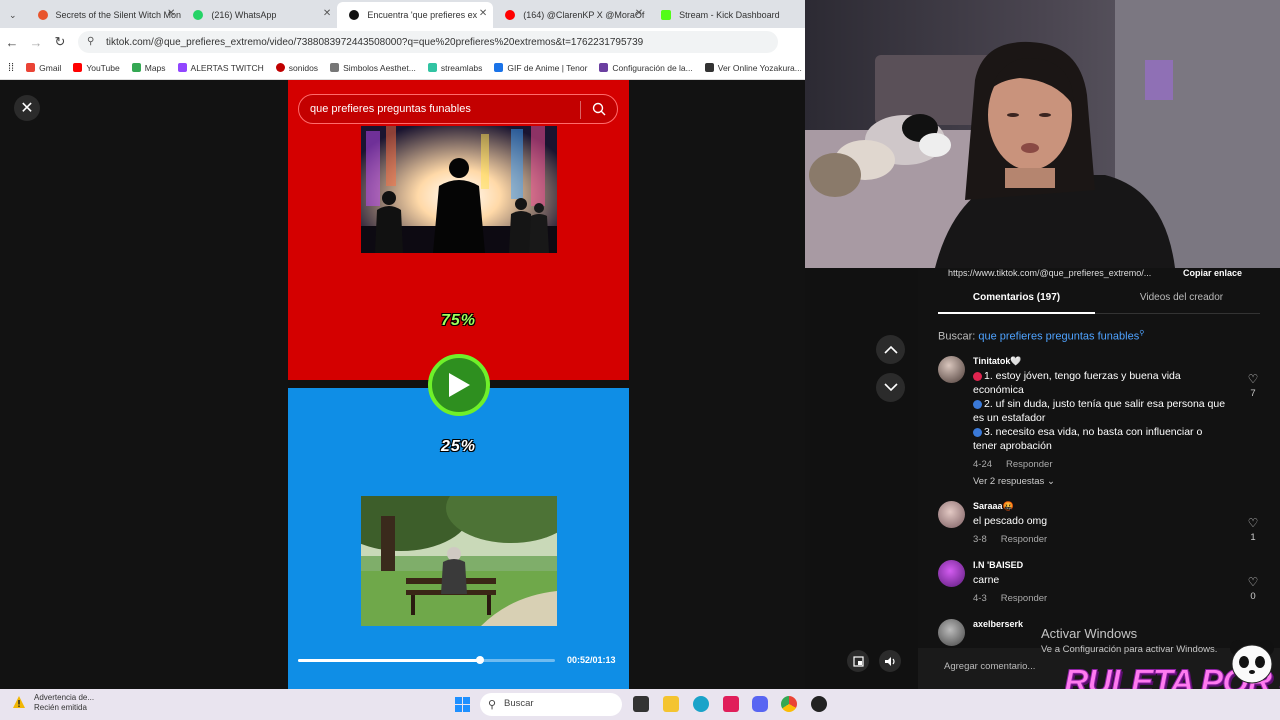  Describe the element at coordinates (462, 704) in the screenshot. I see `windows-start-icon` at that location.